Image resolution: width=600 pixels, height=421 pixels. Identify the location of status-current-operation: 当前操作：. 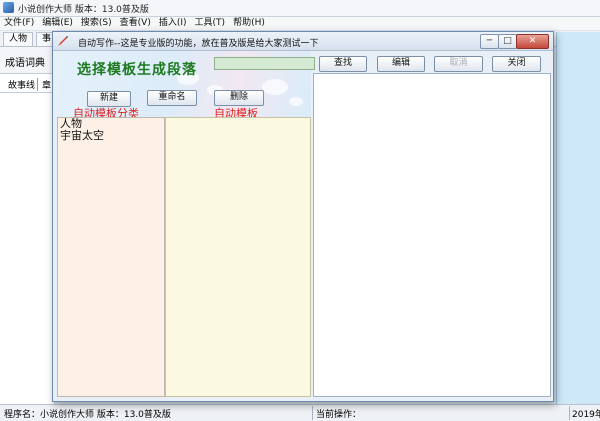
(339, 415).